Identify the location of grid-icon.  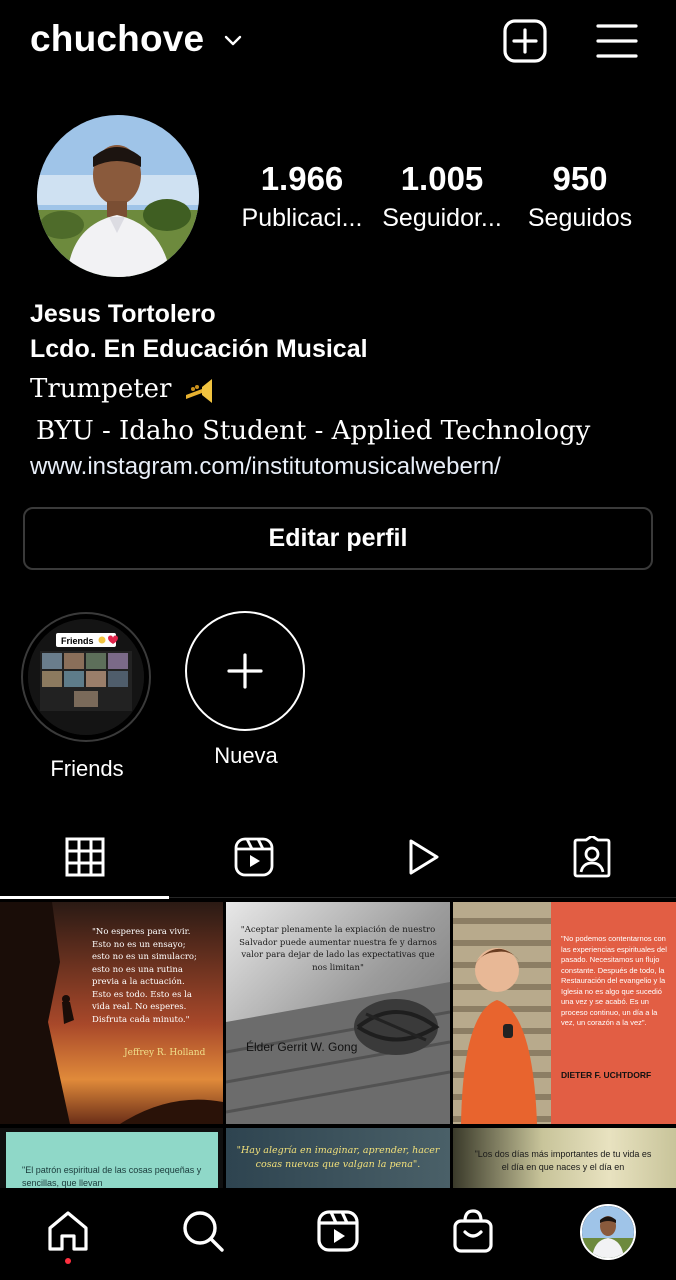
(84, 857).